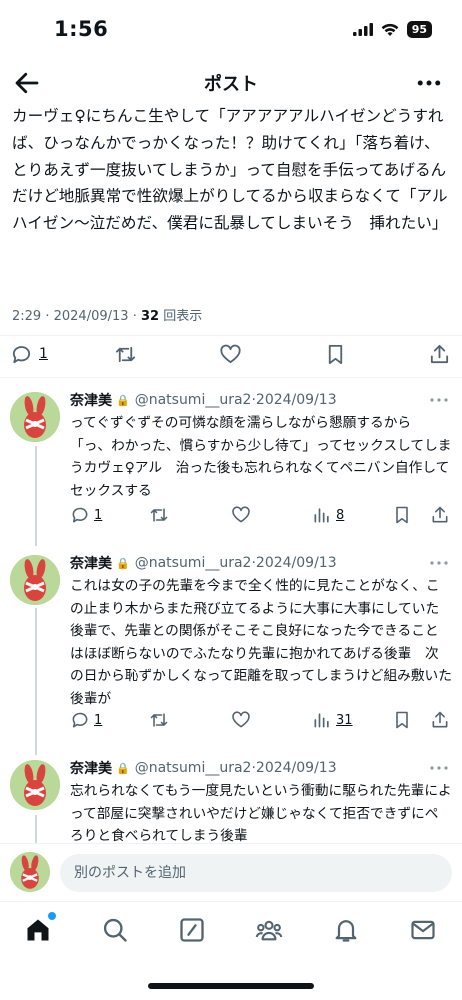 Image resolution: width=462 pixels, height=1000 pixels. I want to click on views-count: 31, so click(344, 720).